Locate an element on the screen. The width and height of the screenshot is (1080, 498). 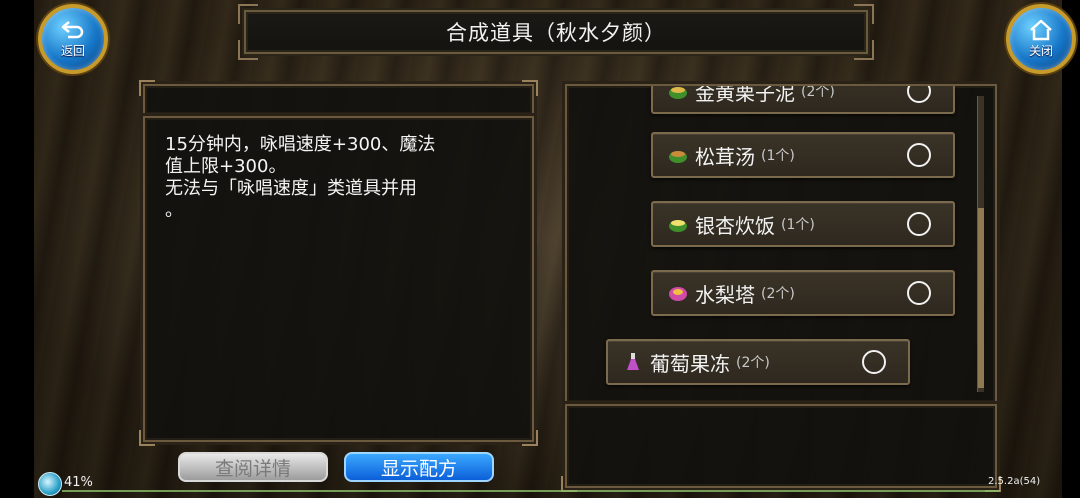
description-header is located at coordinates (338, 98).